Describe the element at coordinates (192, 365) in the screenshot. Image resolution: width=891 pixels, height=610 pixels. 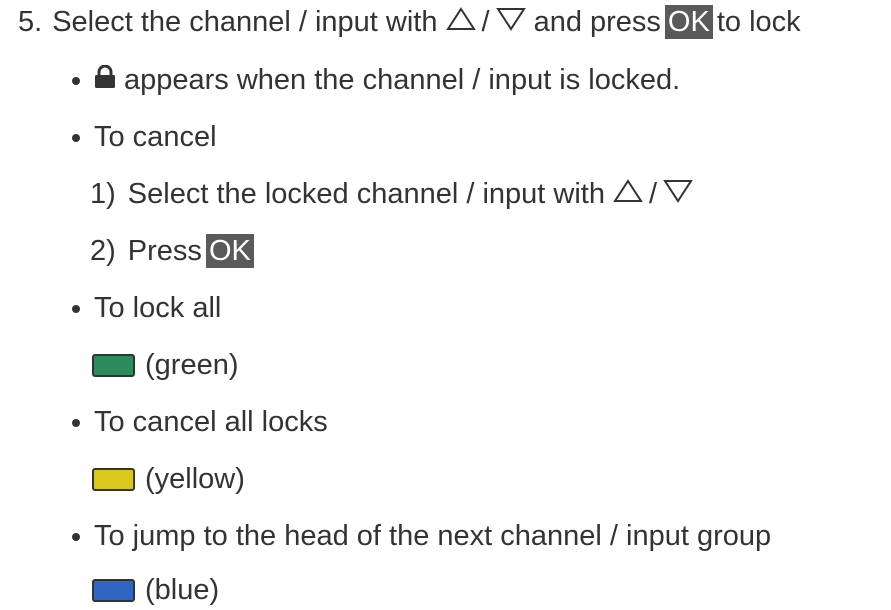
I see `green-key-label: (green)` at that location.